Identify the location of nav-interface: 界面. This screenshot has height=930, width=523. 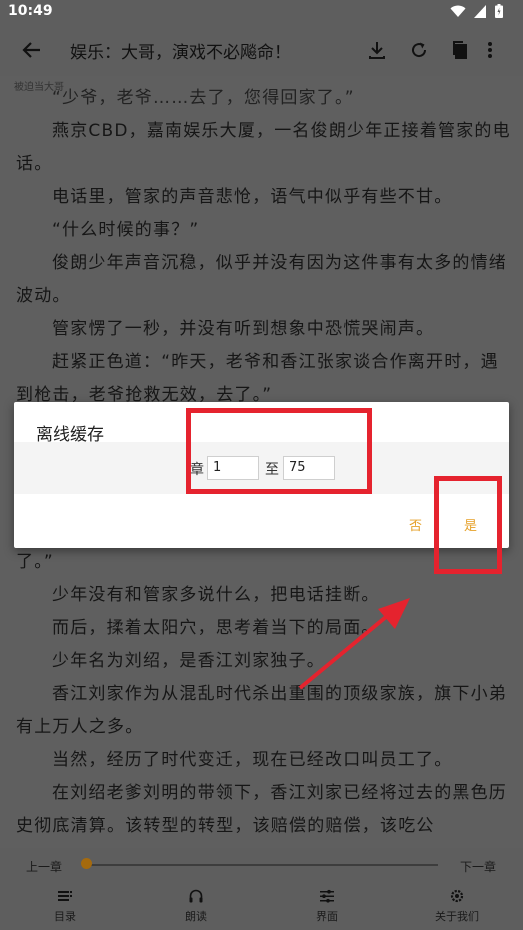
(327, 906).